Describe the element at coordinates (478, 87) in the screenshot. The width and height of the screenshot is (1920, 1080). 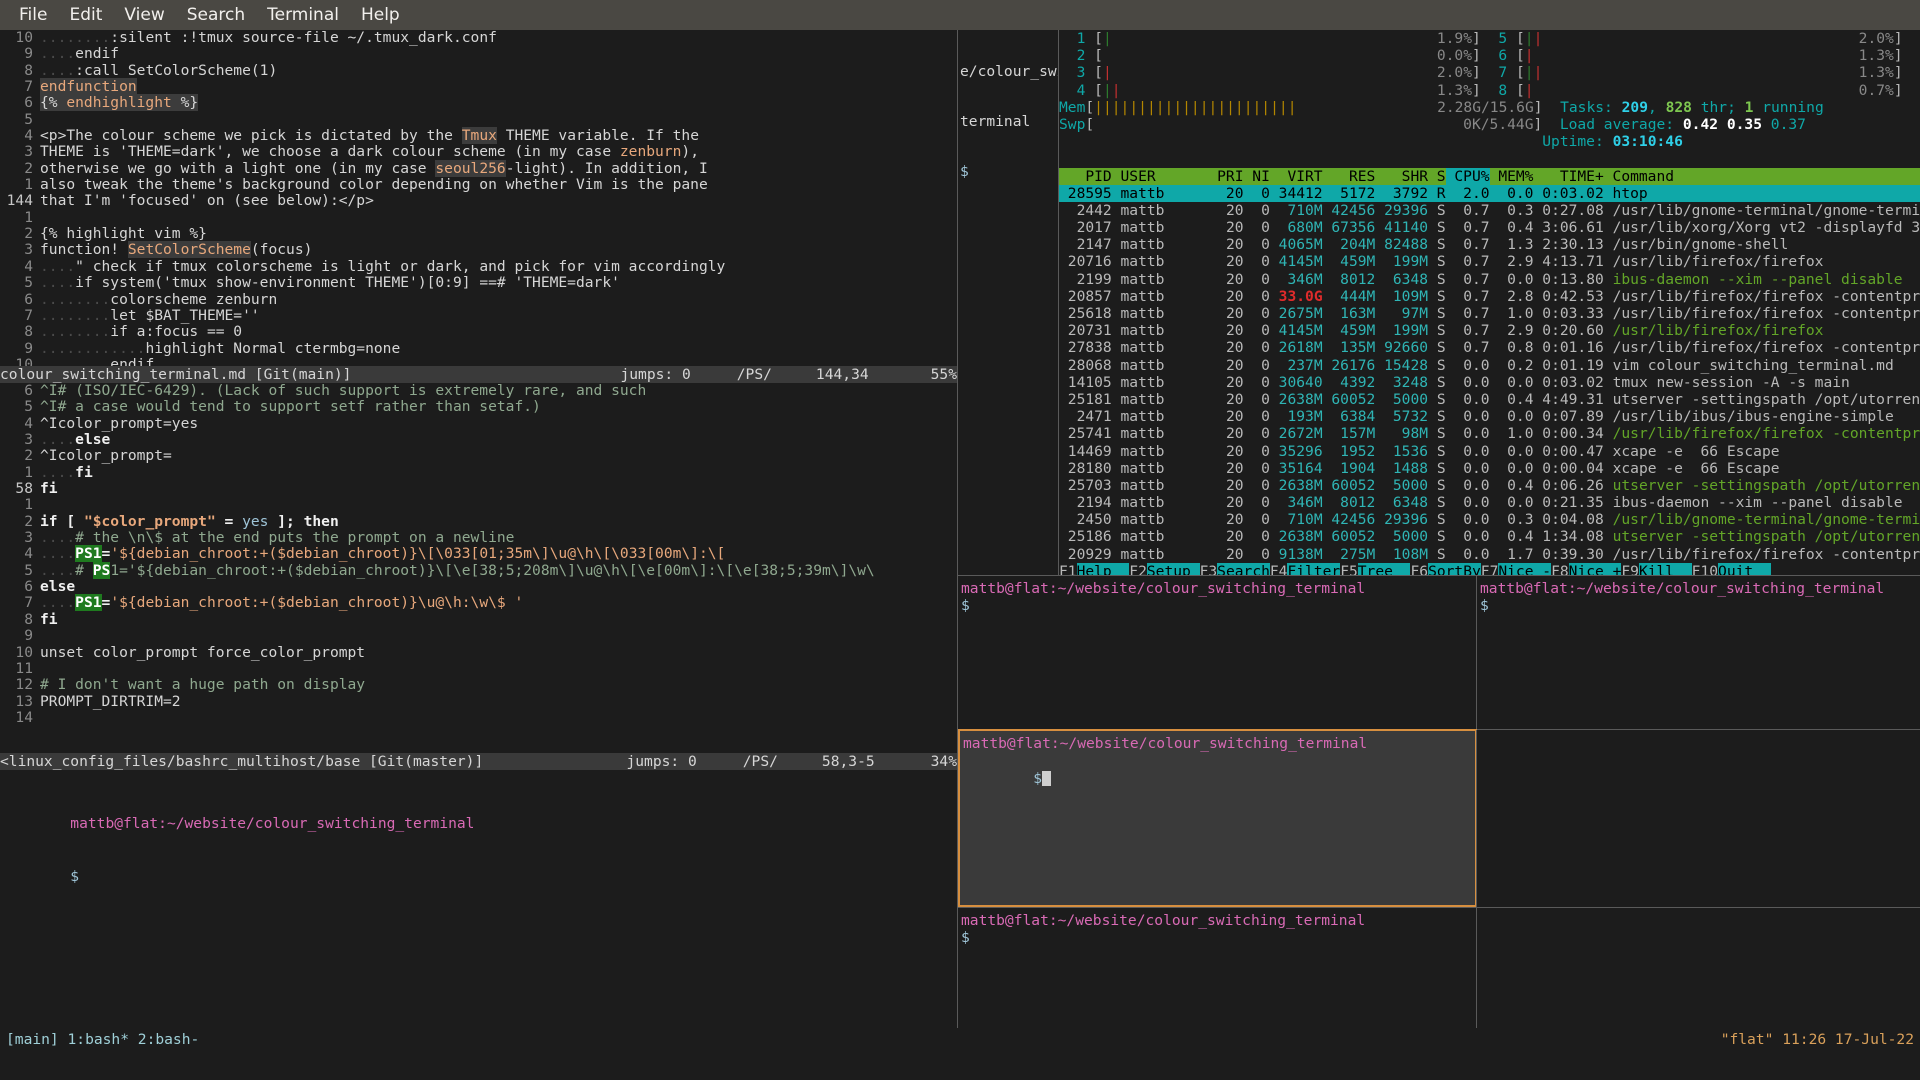
I see `code-line: 7 endfunction` at that location.